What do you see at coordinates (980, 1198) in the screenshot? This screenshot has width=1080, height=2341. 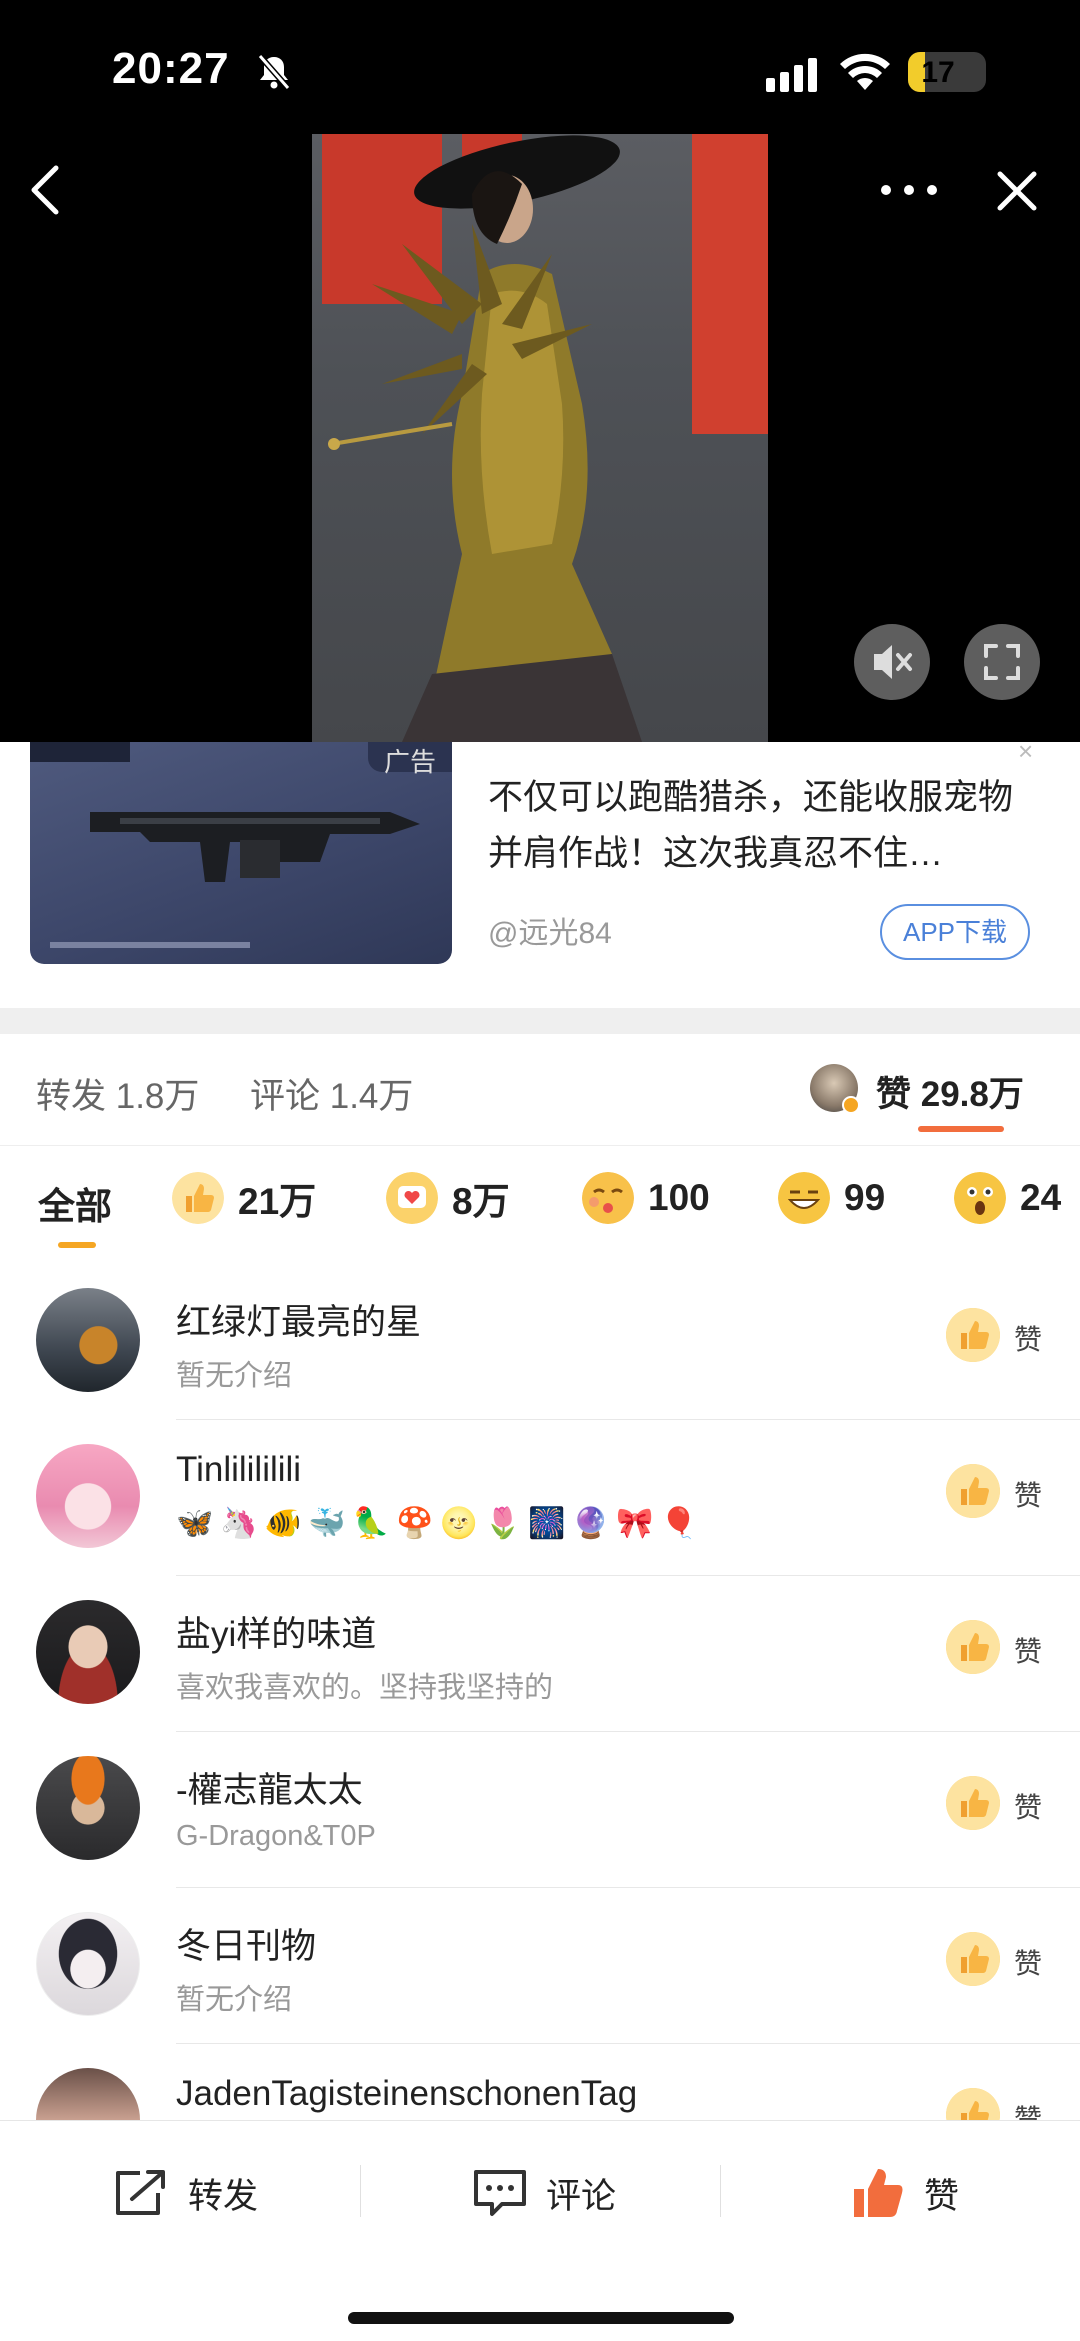 I see `surprised-face-icon` at bounding box center [980, 1198].